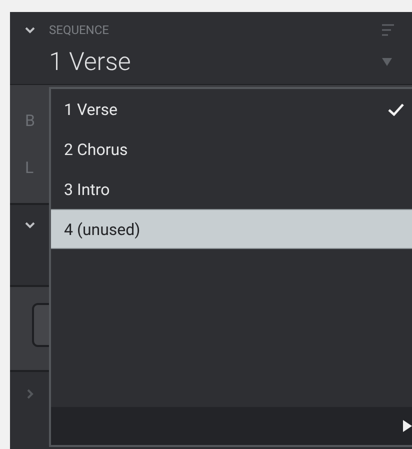  Describe the element at coordinates (231, 149) in the screenshot. I see `menu-item: 2 Chorus` at that location.